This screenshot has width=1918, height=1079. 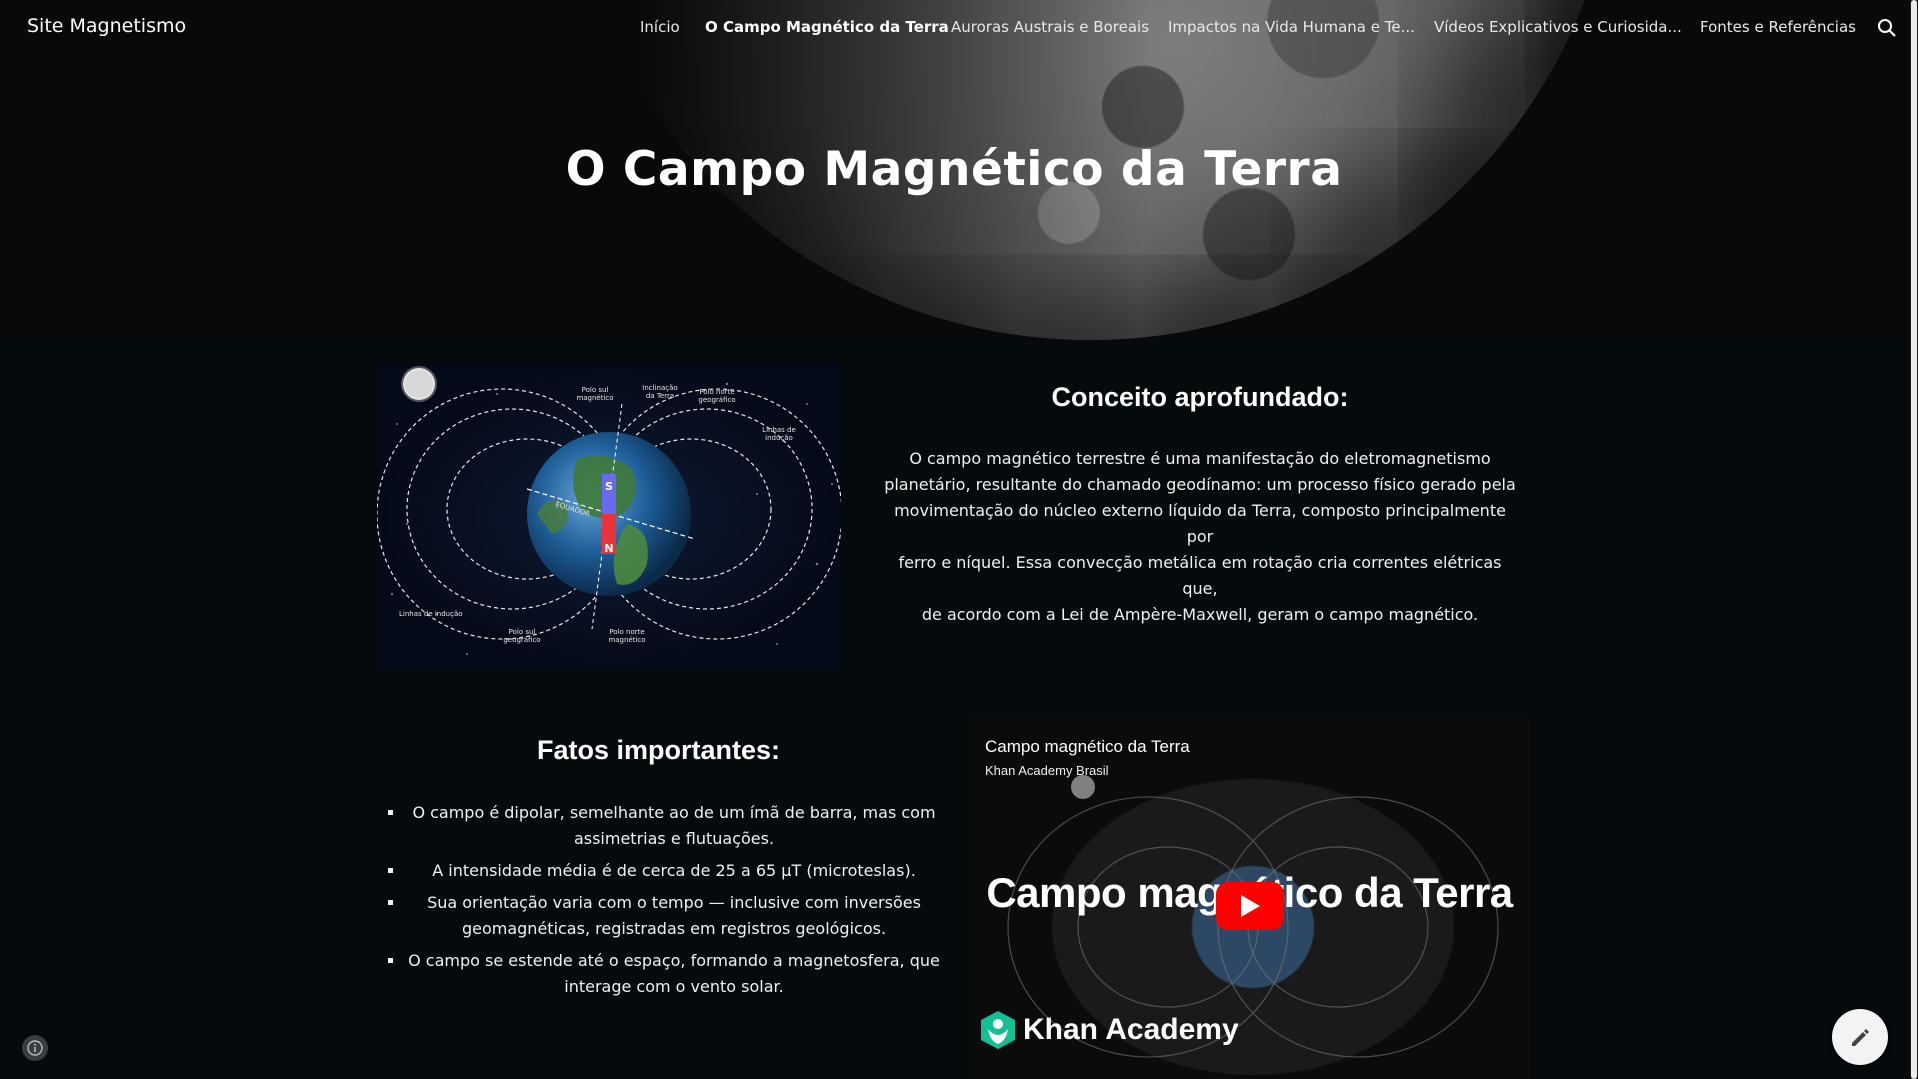 What do you see at coordinates (716, 400) in the screenshot?
I see `label-polo-norte-geo-2: geográfico` at bounding box center [716, 400].